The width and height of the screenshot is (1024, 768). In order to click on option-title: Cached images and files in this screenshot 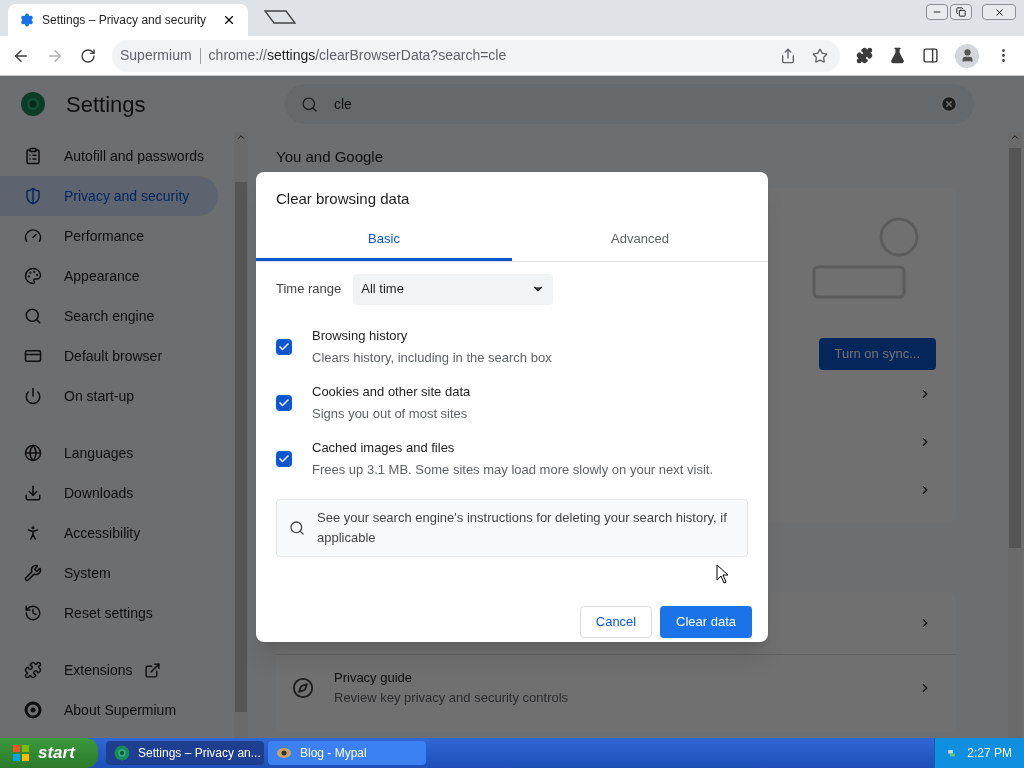, I will do `click(384, 447)`.